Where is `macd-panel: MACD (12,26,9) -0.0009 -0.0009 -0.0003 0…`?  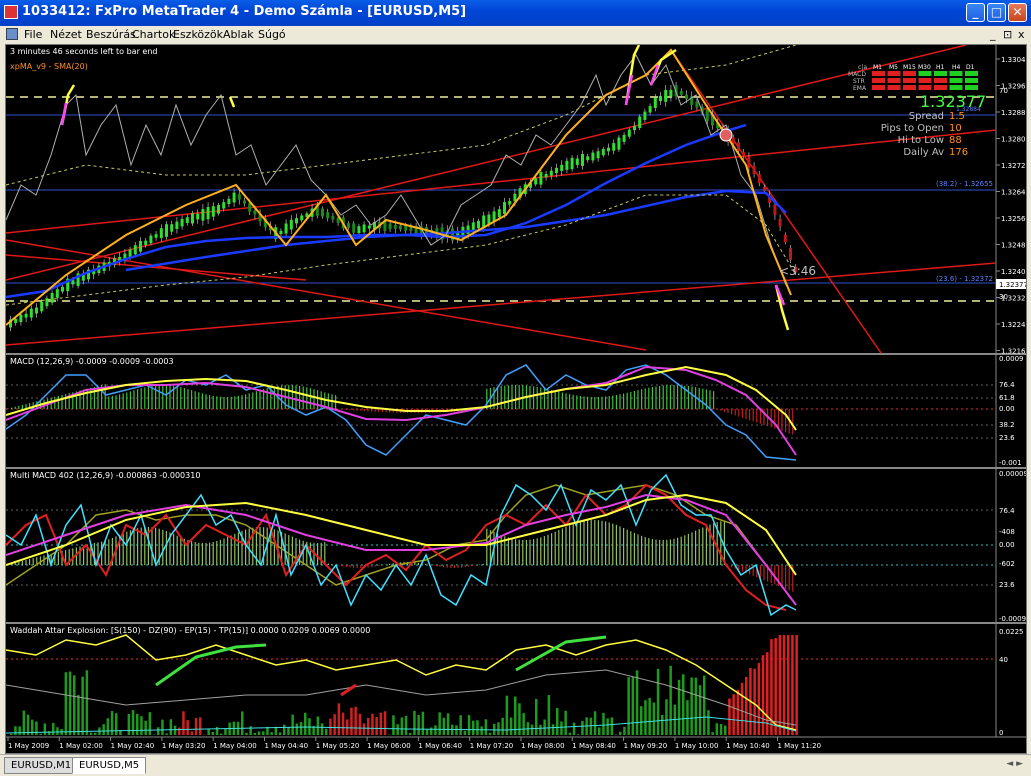
macd-panel: MACD (12,26,9) -0.0009 -0.0009 -0.0003 0… is located at coordinates (515, 411).